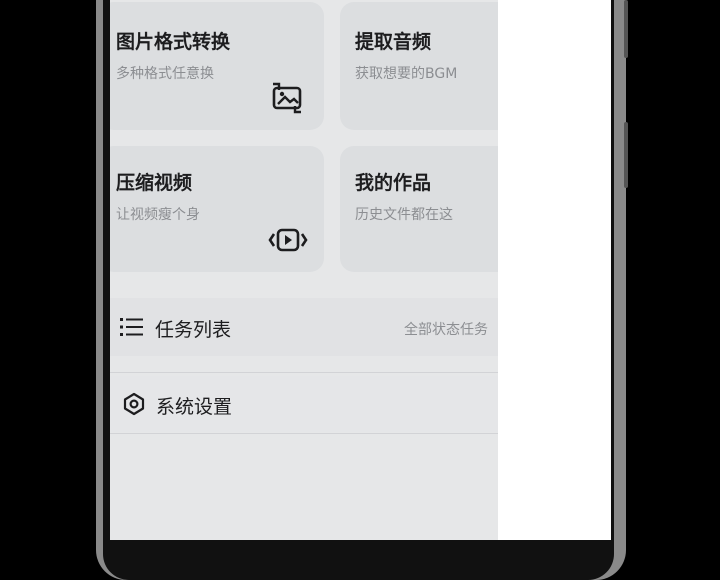  What do you see at coordinates (393, 42) in the screenshot?
I see `card-title: 提取音频` at bounding box center [393, 42].